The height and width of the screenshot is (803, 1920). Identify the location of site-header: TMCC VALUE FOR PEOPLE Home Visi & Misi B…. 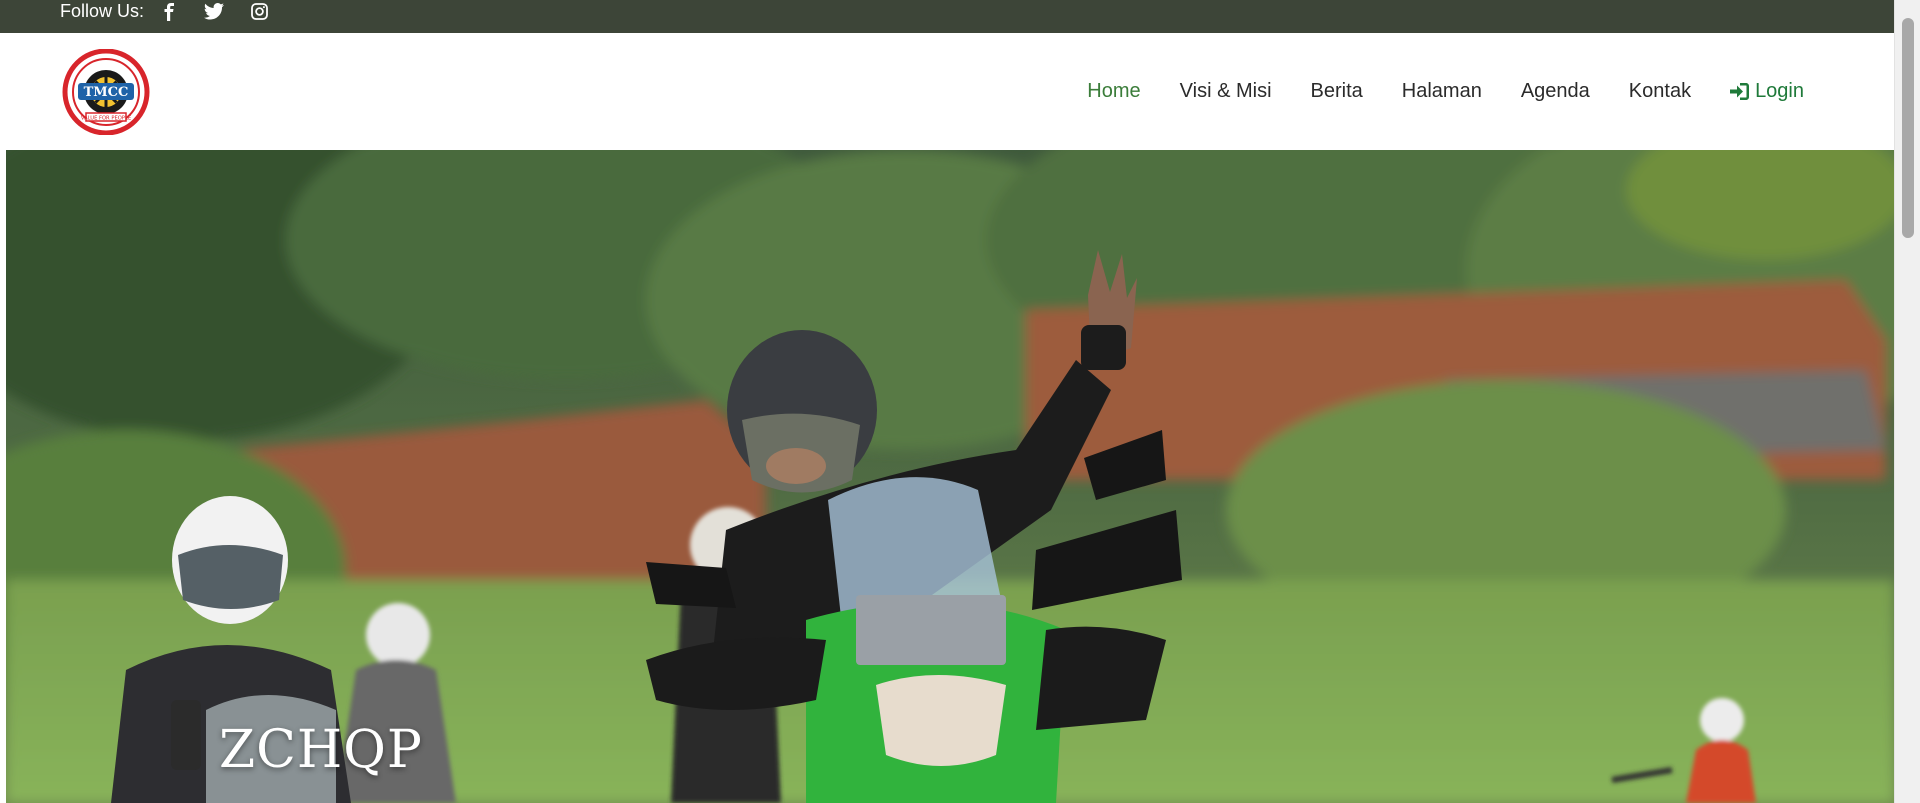
(950, 91).